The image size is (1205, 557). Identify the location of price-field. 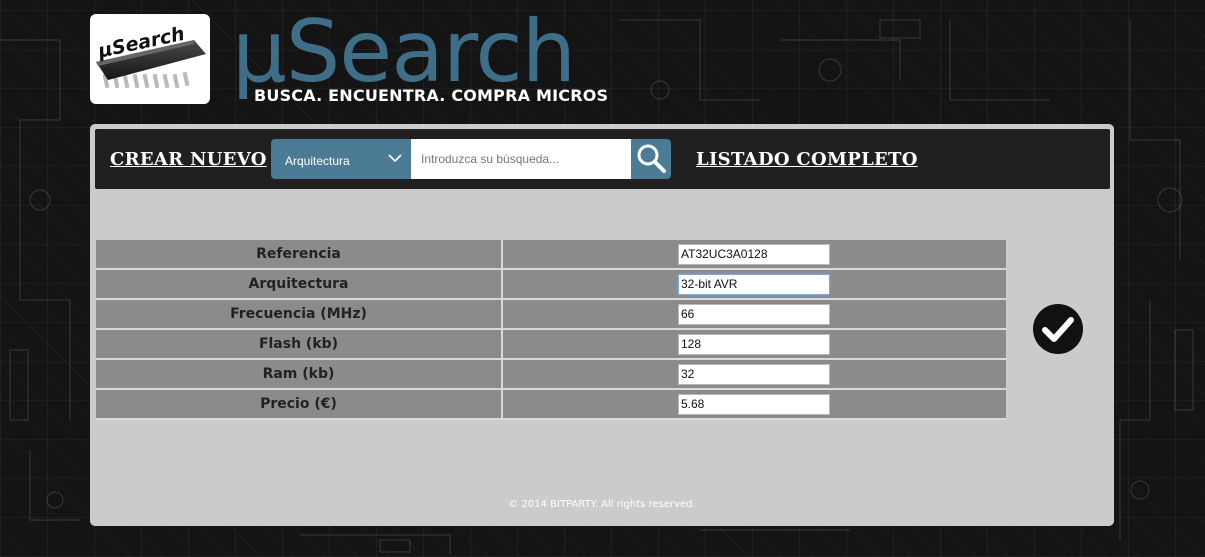
(754, 404).